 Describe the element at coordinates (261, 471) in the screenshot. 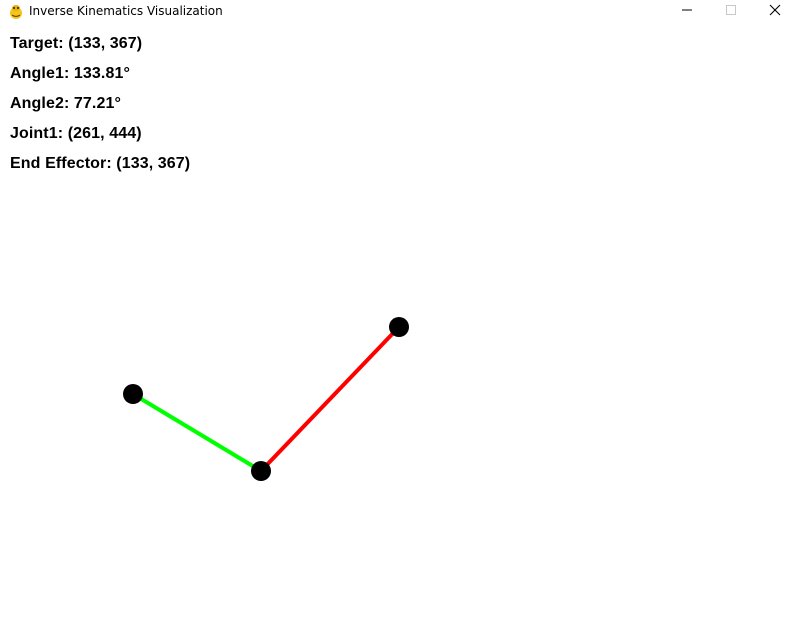

I see `elbow-joint` at that location.